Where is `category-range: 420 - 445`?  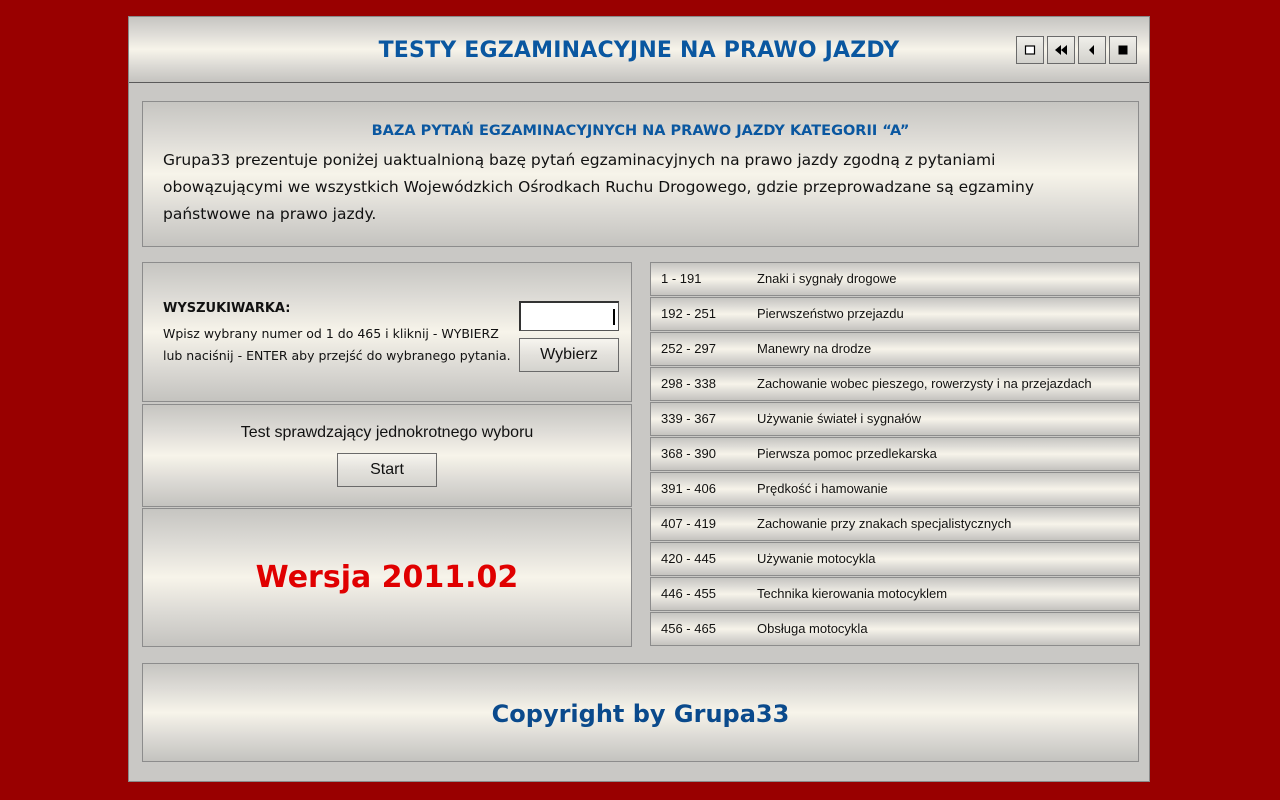 category-range: 420 - 445 is located at coordinates (688, 558).